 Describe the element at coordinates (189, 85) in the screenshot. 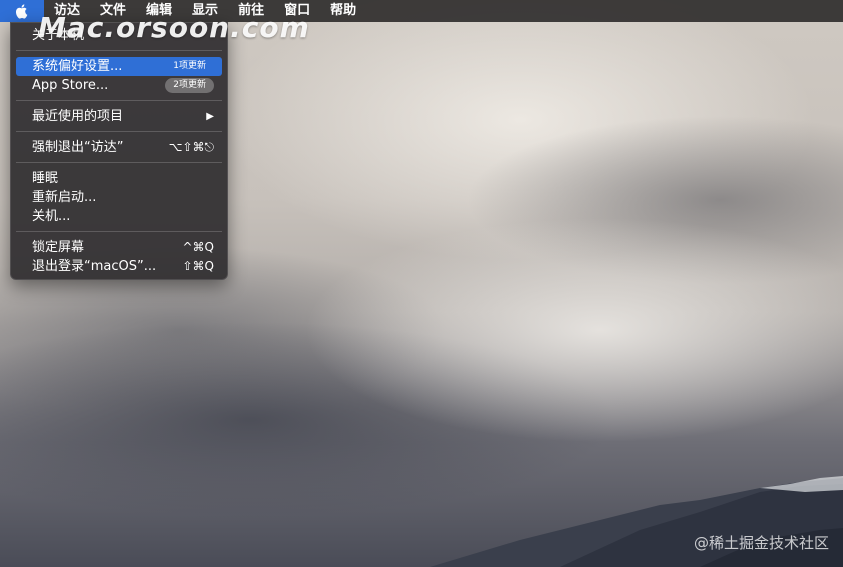

I see `update-badge: 2项更新` at that location.